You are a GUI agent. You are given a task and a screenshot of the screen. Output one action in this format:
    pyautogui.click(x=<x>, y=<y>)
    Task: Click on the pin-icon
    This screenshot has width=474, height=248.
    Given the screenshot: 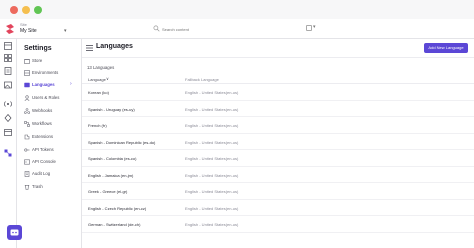 What is the action you would take?
    pyautogui.click(x=8, y=118)
    